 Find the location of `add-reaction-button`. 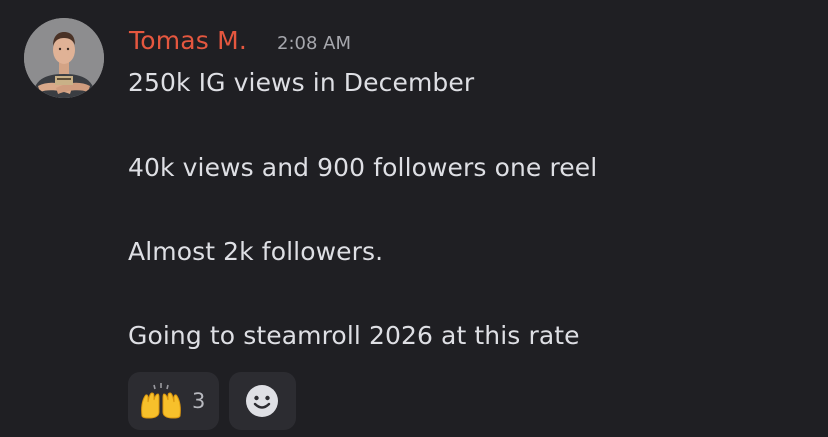

add-reaction-button is located at coordinates (262, 401).